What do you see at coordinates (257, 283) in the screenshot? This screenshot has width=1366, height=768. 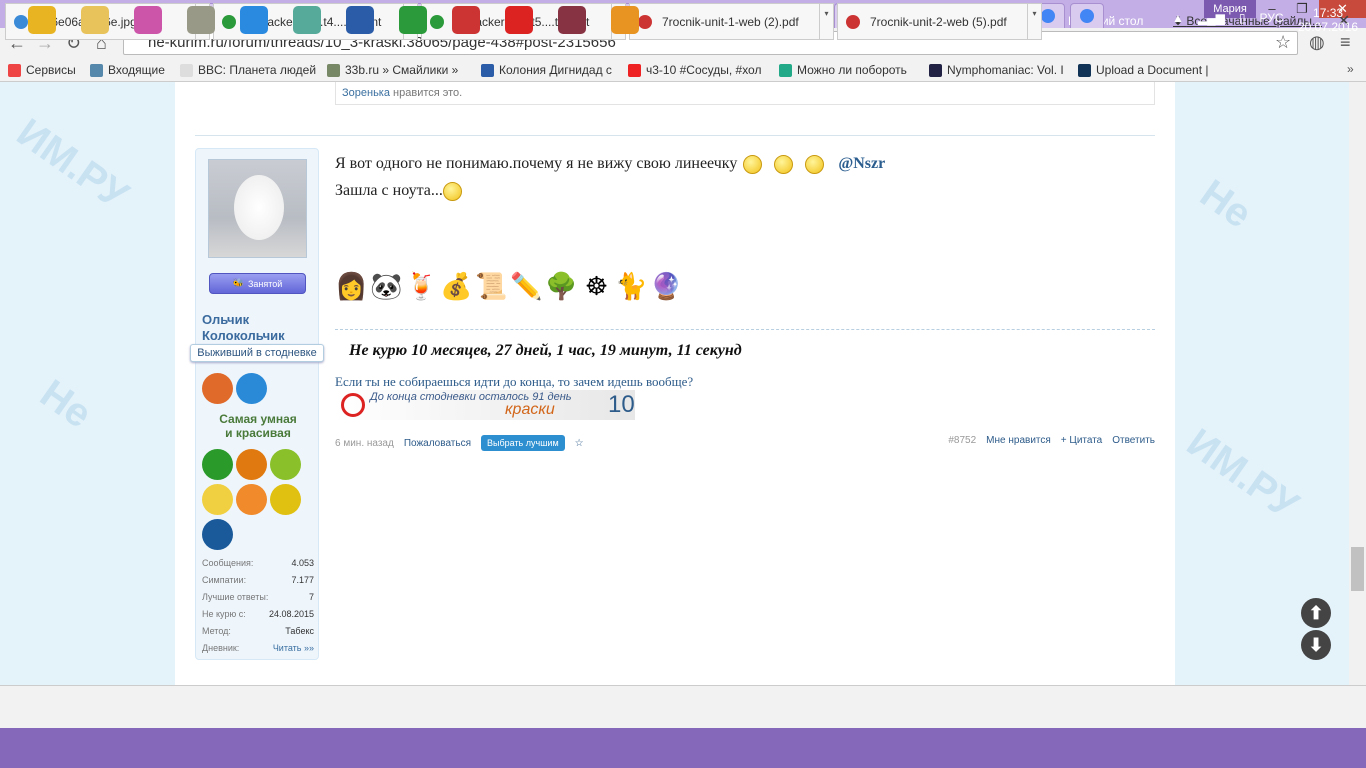 I see `status-busy-button: 🐝 Занятой` at bounding box center [257, 283].